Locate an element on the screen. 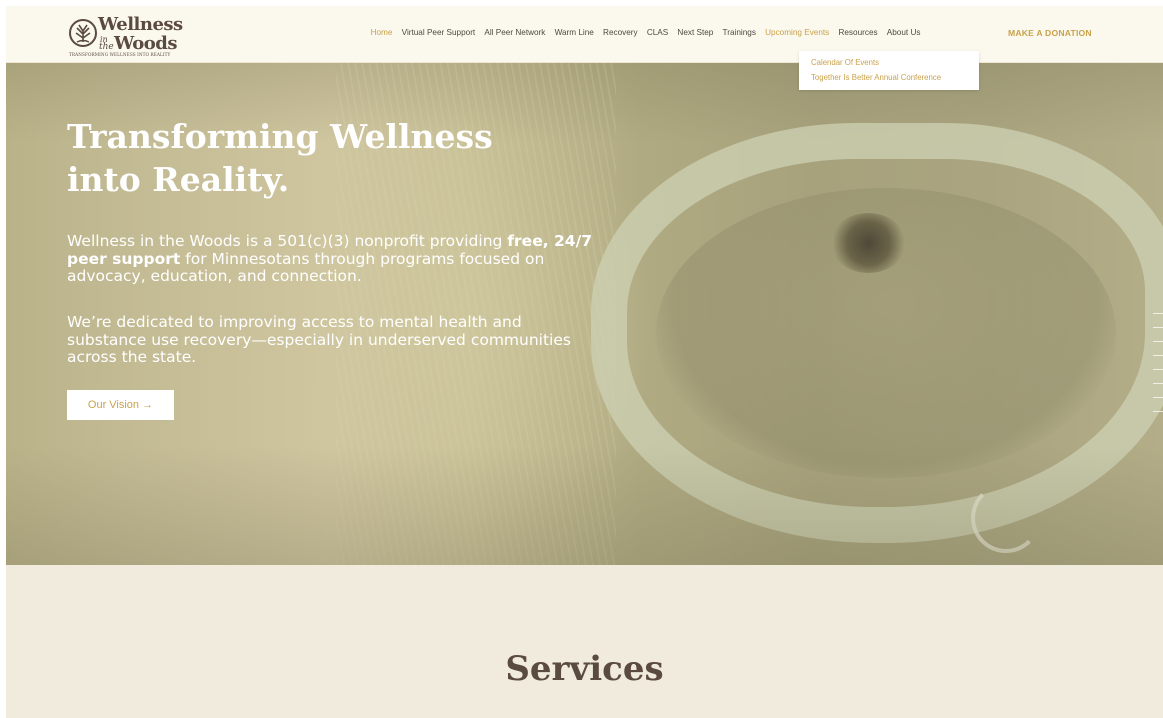 Image resolution: width=1163 pixels, height=718 pixels. nav-item-trainings: Trainings is located at coordinates (739, 32).